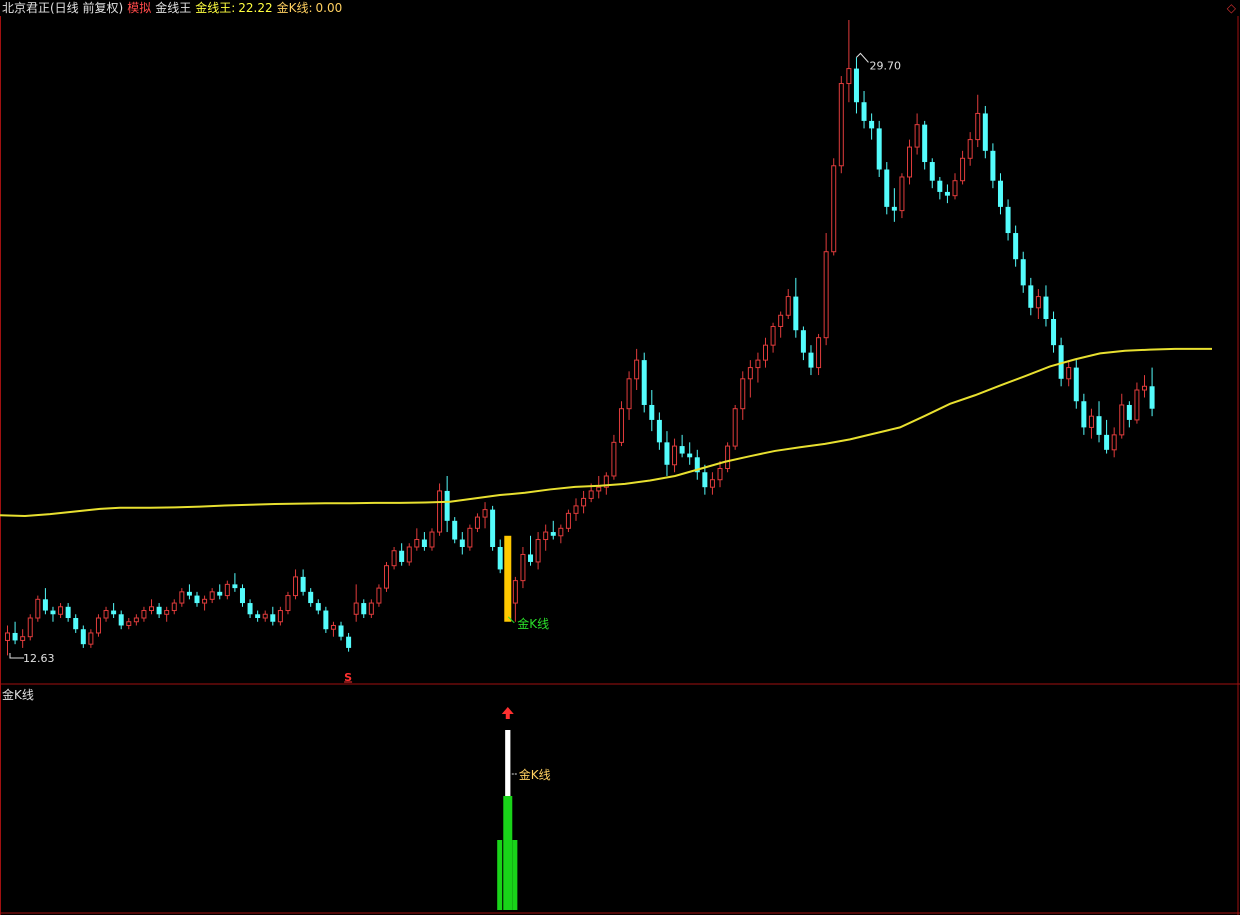 The height and width of the screenshot is (915, 1240). What do you see at coordinates (507, 713) in the screenshot?
I see `up-arrow-icon` at bounding box center [507, 713].